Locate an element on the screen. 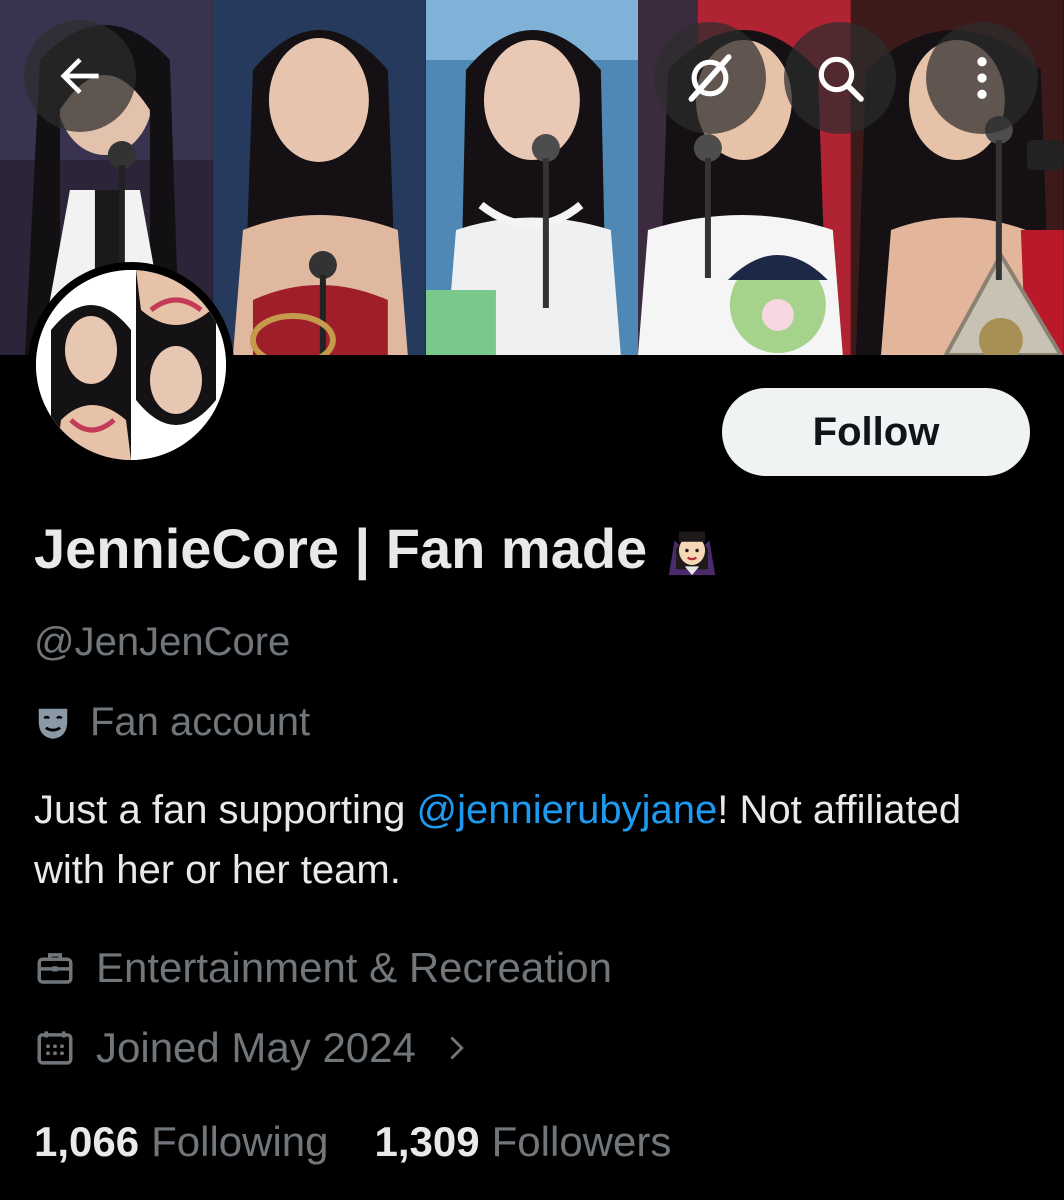  more-button is located at coordinates (982, 78).